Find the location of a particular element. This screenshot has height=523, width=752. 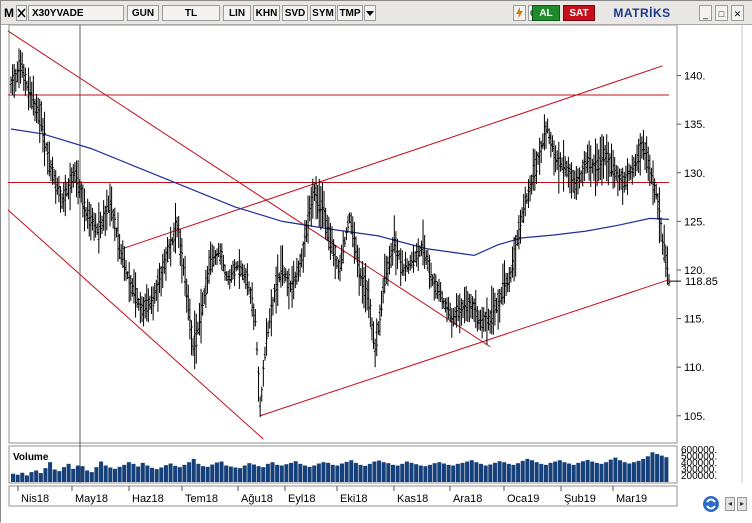

y-tick-label: 135. is located at coordinates (694, 125).